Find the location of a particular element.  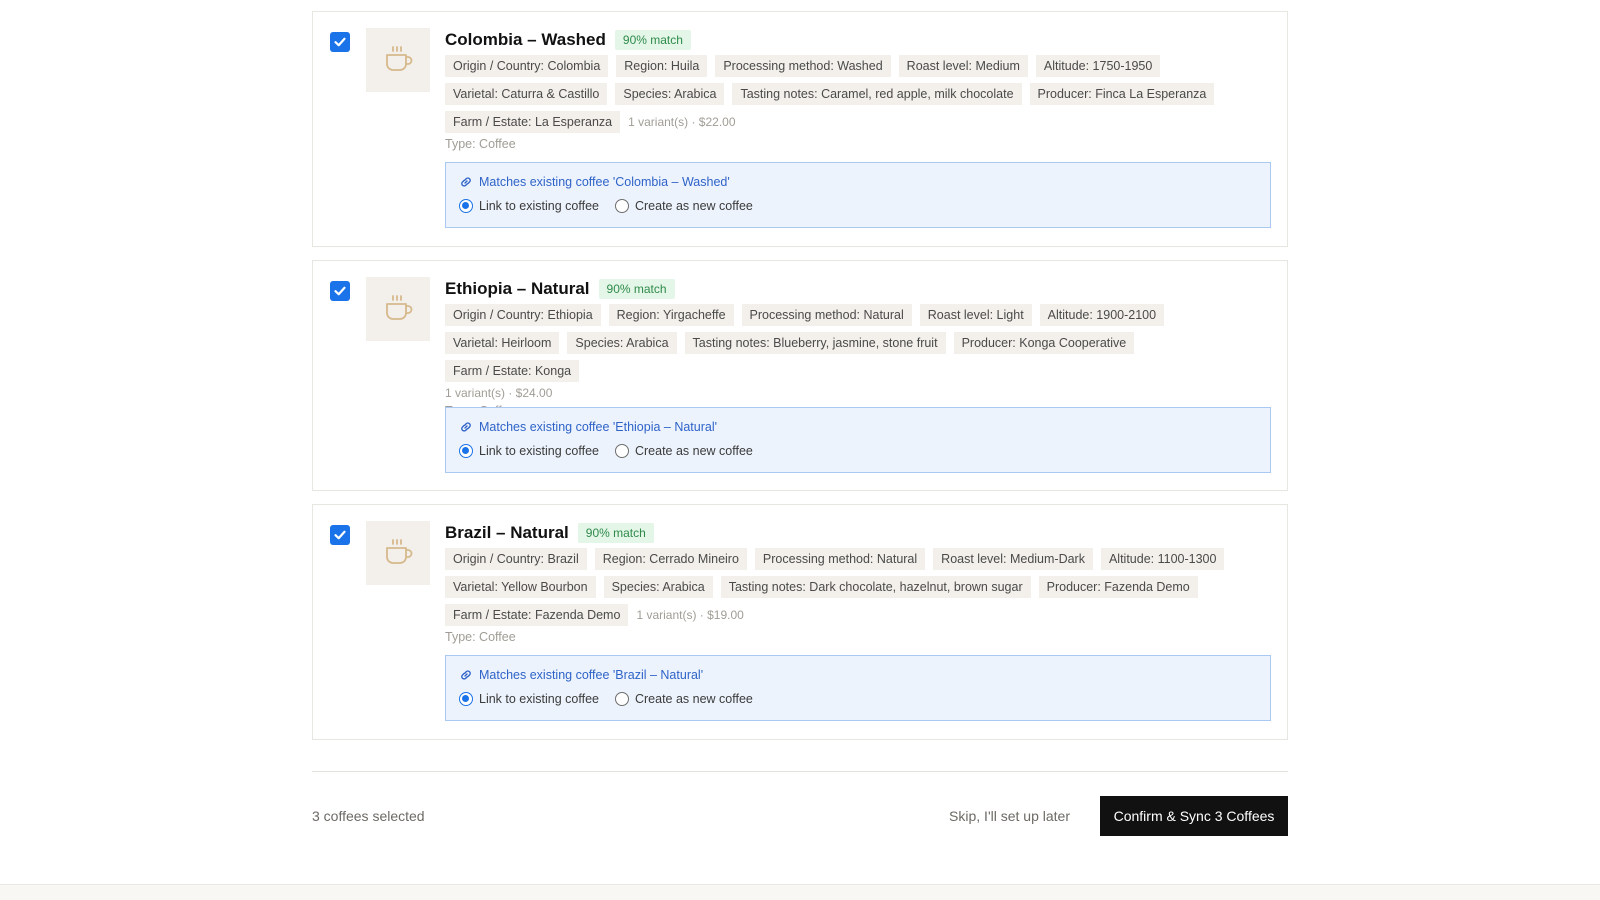

tag-farm: Farm / Estate: Fazenda Demo is located at coordinates (537, 615).